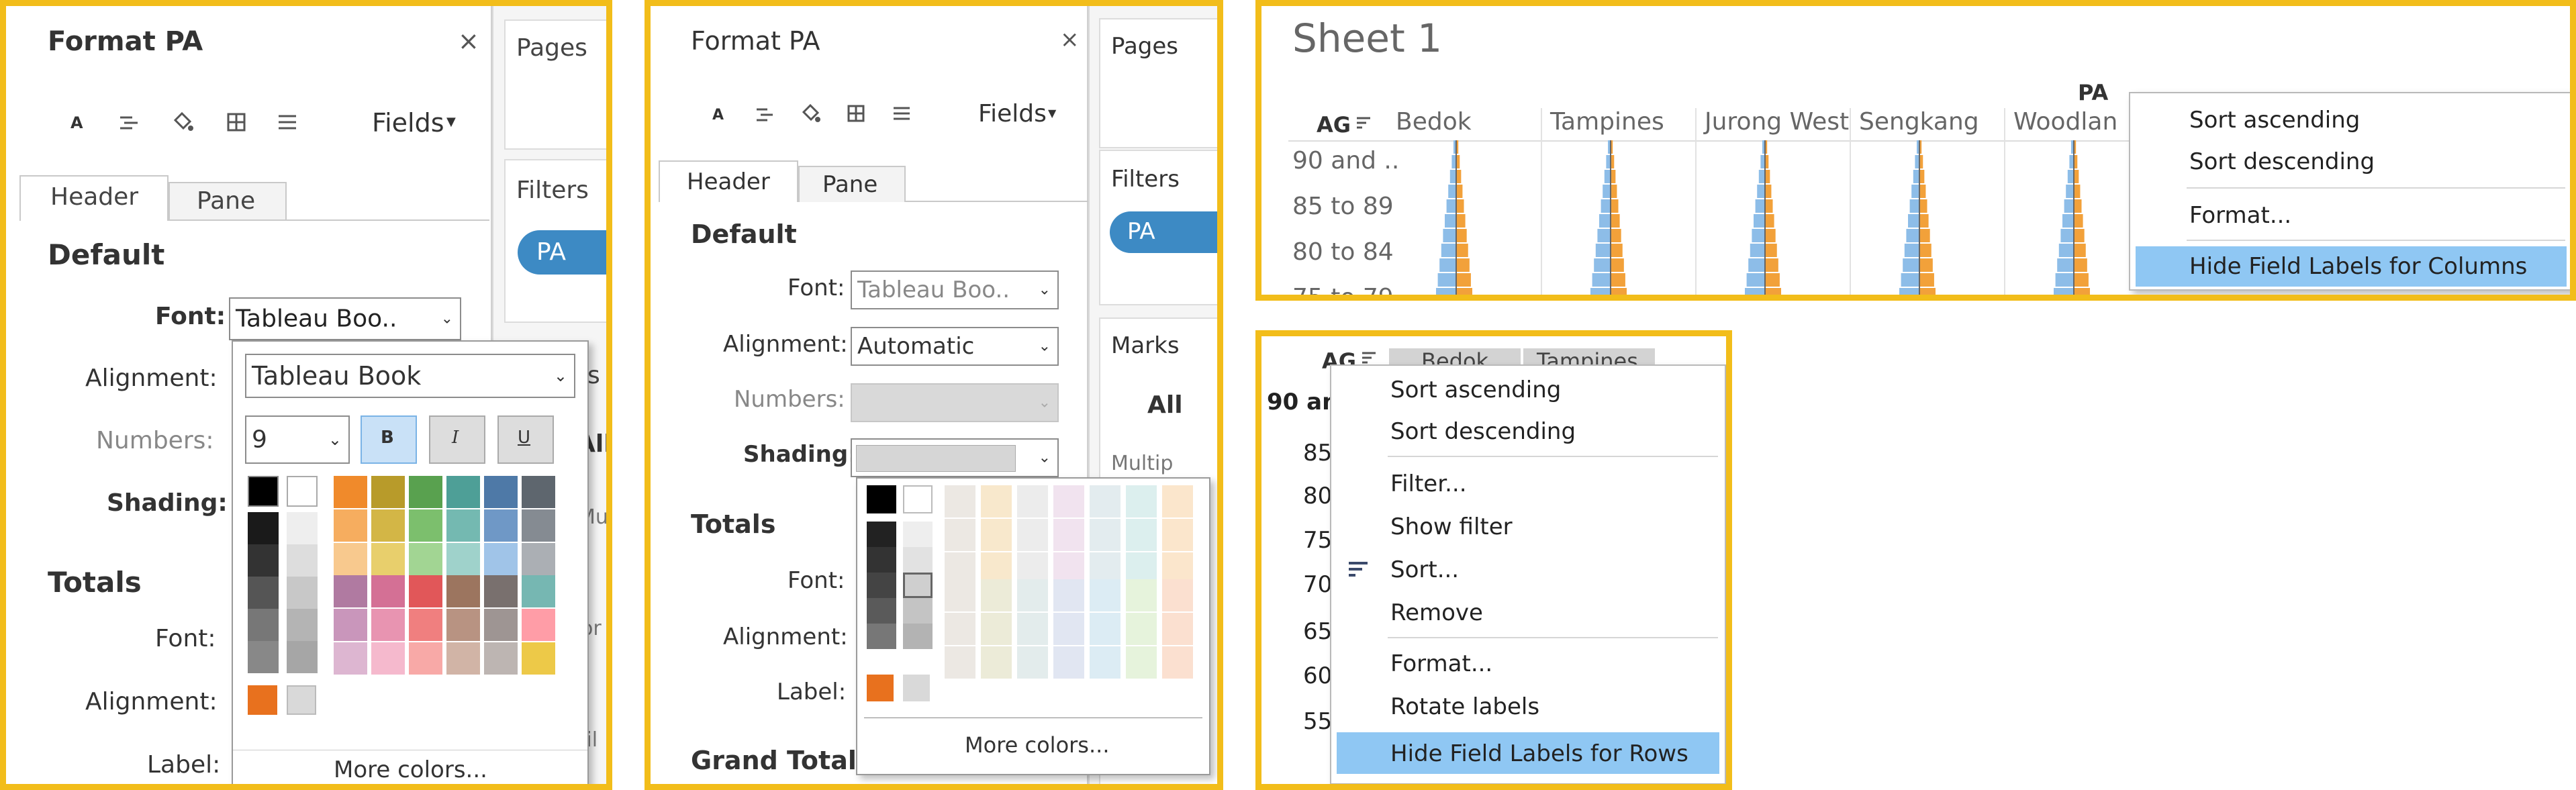 Image resolution: width=2576 pixels, height=790 pixels. I want to click on menu-item-rotate-labels: Rotate labels, so click(1528, 705).